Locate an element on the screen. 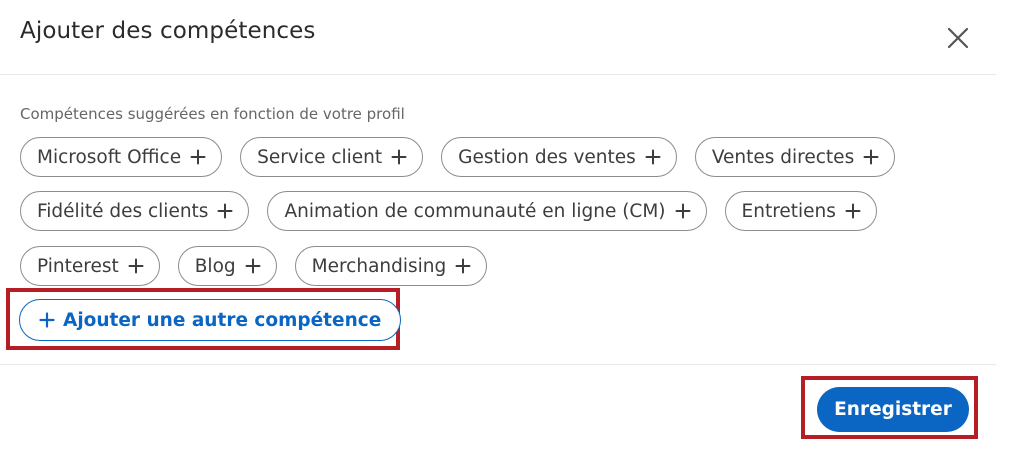  skill-chip-ventes-directes: Ventes directes is located at coordinates (795, 157).